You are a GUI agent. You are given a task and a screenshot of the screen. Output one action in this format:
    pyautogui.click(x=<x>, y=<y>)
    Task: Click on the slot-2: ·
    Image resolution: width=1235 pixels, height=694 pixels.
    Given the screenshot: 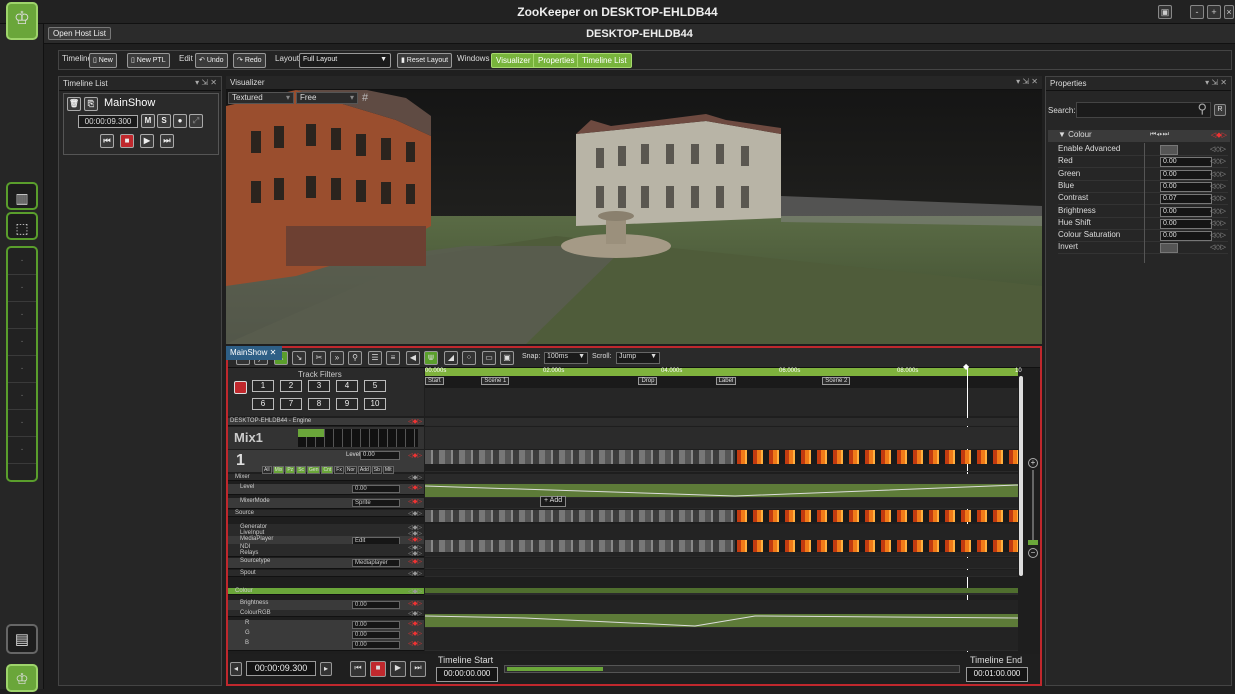 What is the action you would take?
    pyautogui.click(x=22, y=288)
    